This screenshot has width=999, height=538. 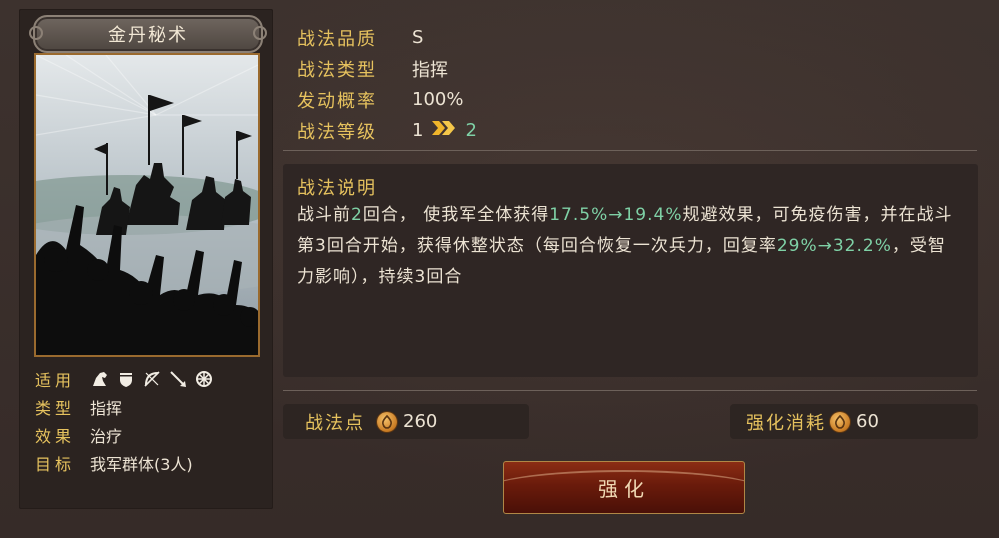 What do you see at coordinates (418, 130) in the screenshot?
I see `level-current: 1` at bounding box center [418, 130].